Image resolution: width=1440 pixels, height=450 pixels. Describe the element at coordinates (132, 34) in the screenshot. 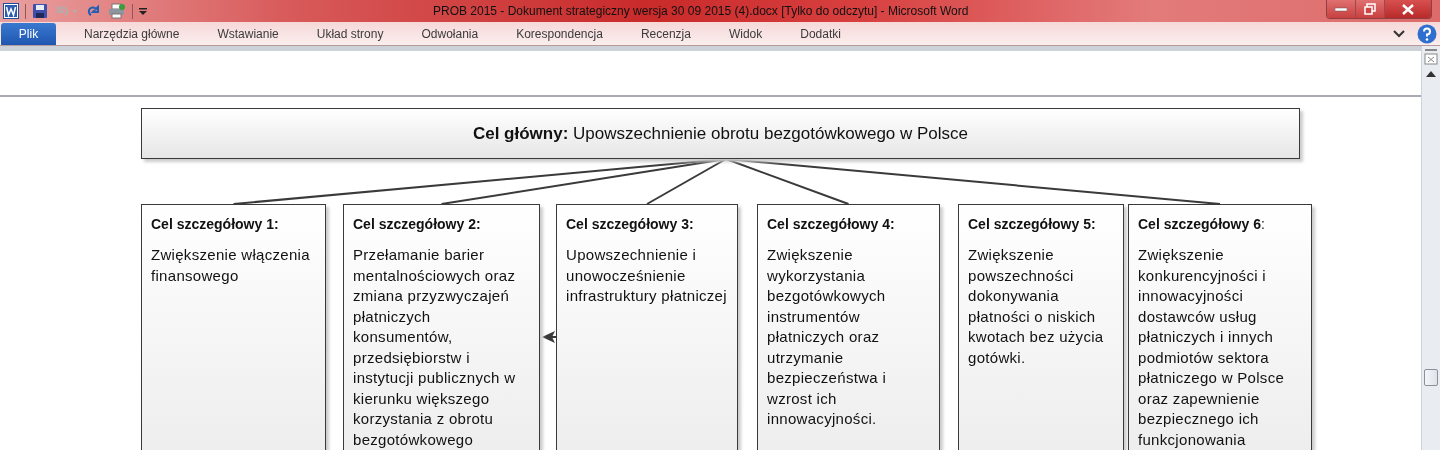

I see `ribbon-tab: Narzędzia główne` at that location.